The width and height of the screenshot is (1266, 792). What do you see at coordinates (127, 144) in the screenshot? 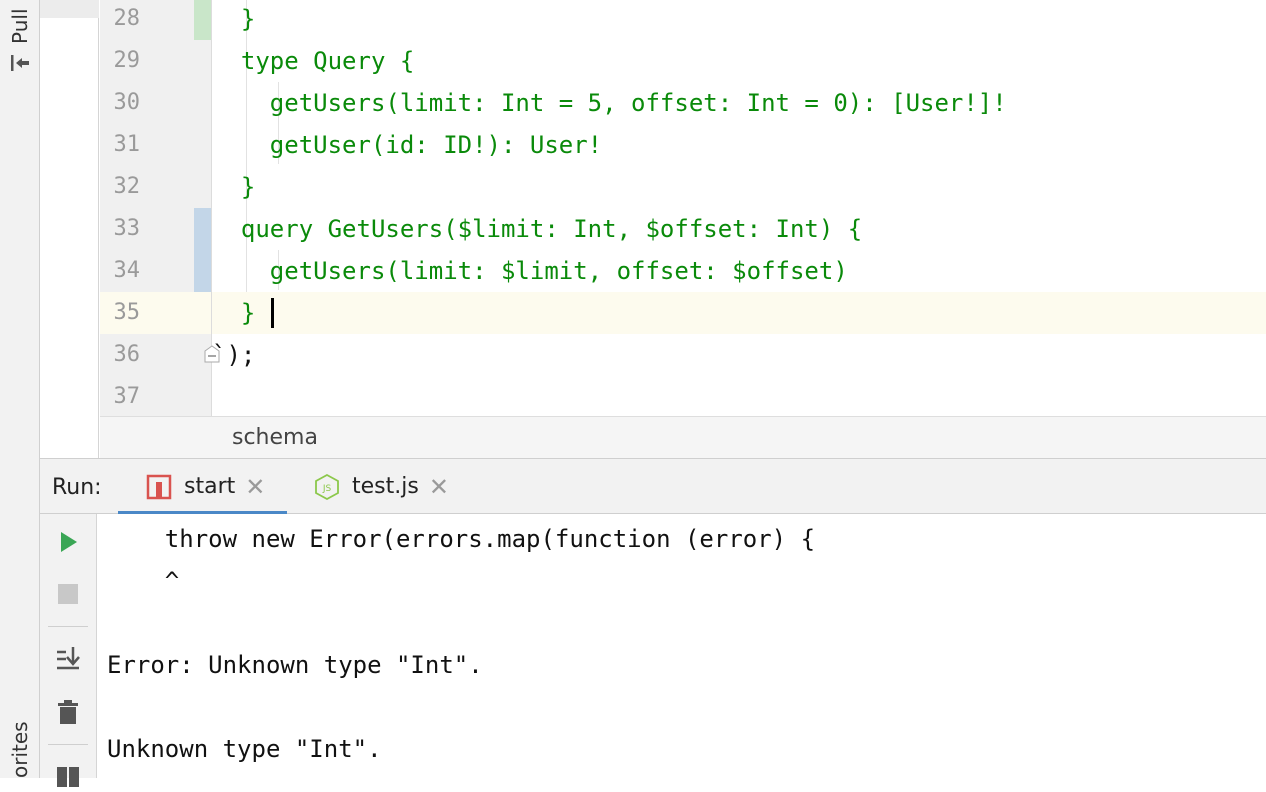
I see `line-number: 31` at bounding box center [127, 144].